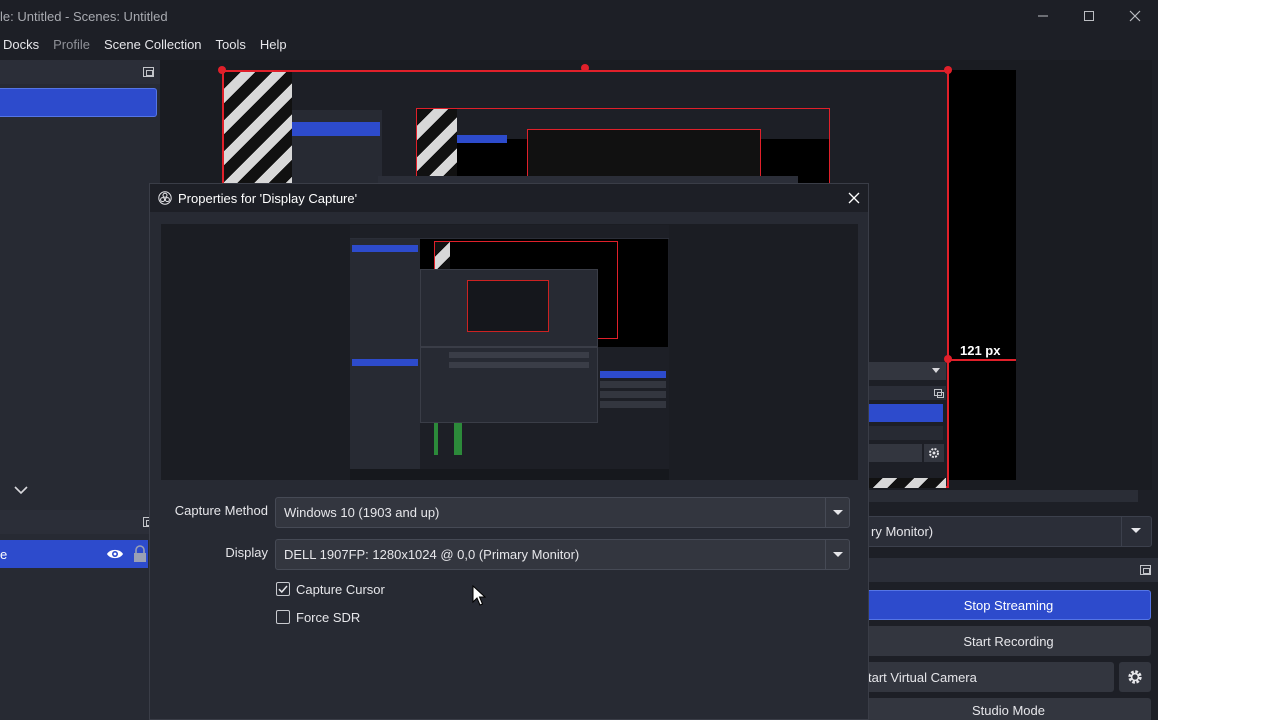 This screenshot has width=1280, height=720. Describe the element at coordinates (904, 413) in the screenshot. I see `list-item-selected` at that location.